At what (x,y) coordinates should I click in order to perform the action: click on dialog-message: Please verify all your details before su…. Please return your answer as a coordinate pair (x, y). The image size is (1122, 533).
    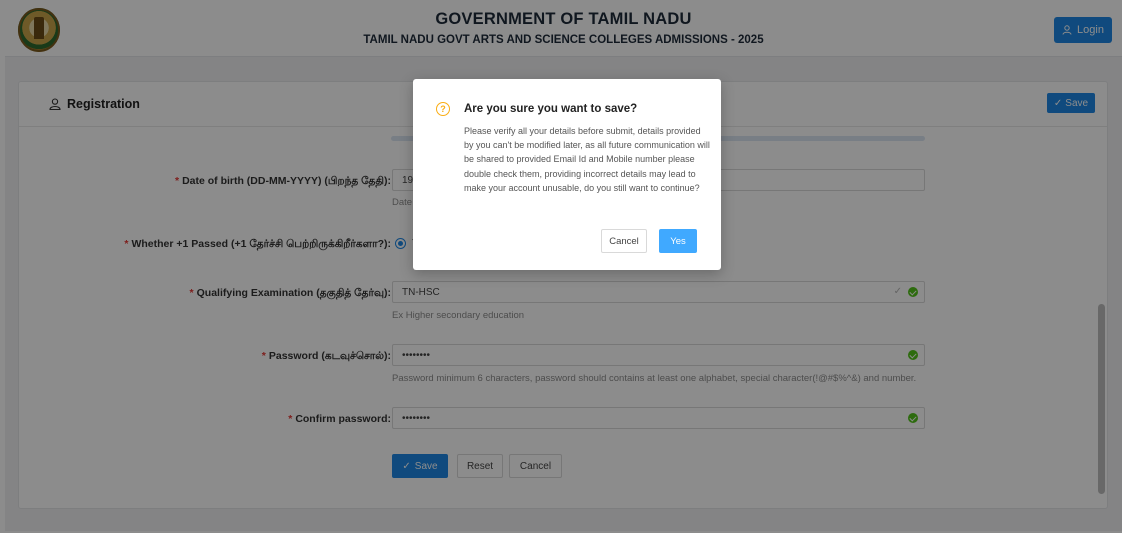
    Looking at the image, I should click on (587, 159).